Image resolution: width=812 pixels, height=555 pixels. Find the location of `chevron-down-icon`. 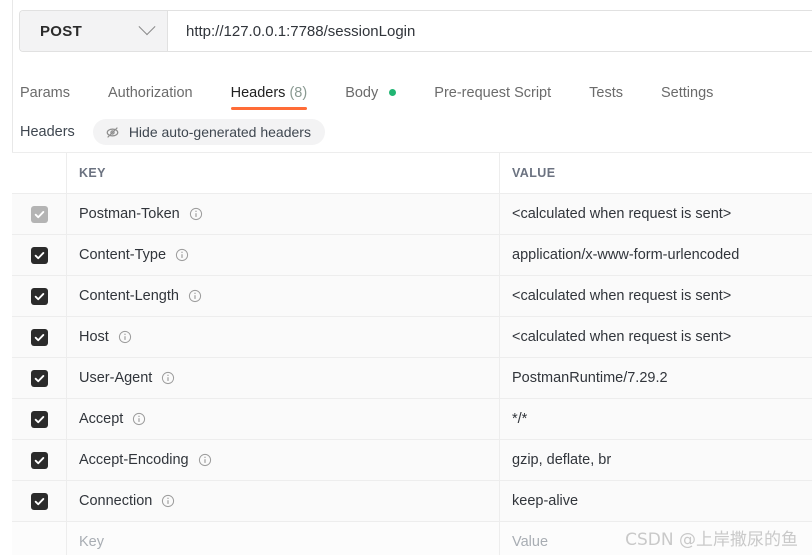

chevron-down-icon is located at coordinates (147, 27).